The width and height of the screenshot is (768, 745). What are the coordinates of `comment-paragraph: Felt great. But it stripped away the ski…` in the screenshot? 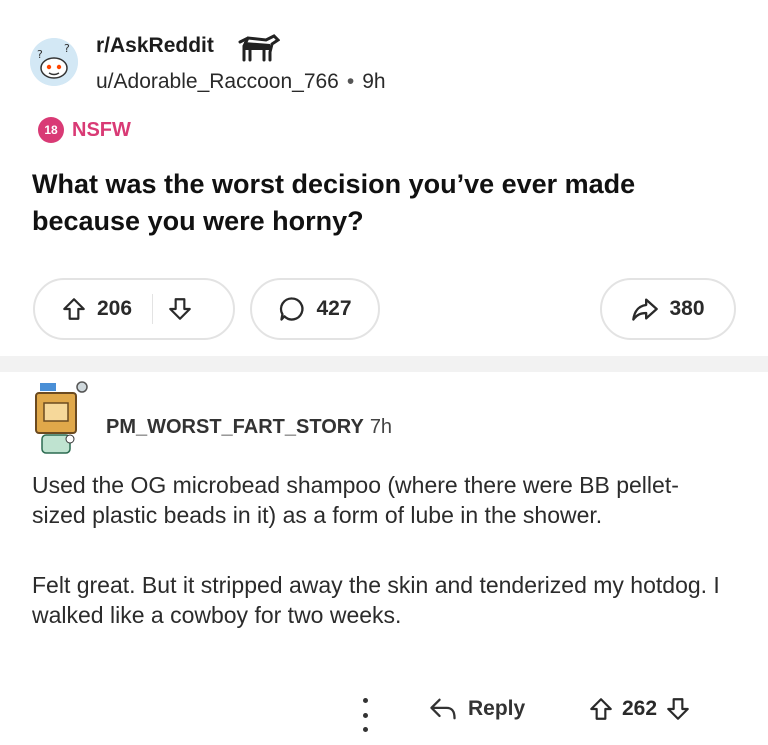 It's located at (376, 600).